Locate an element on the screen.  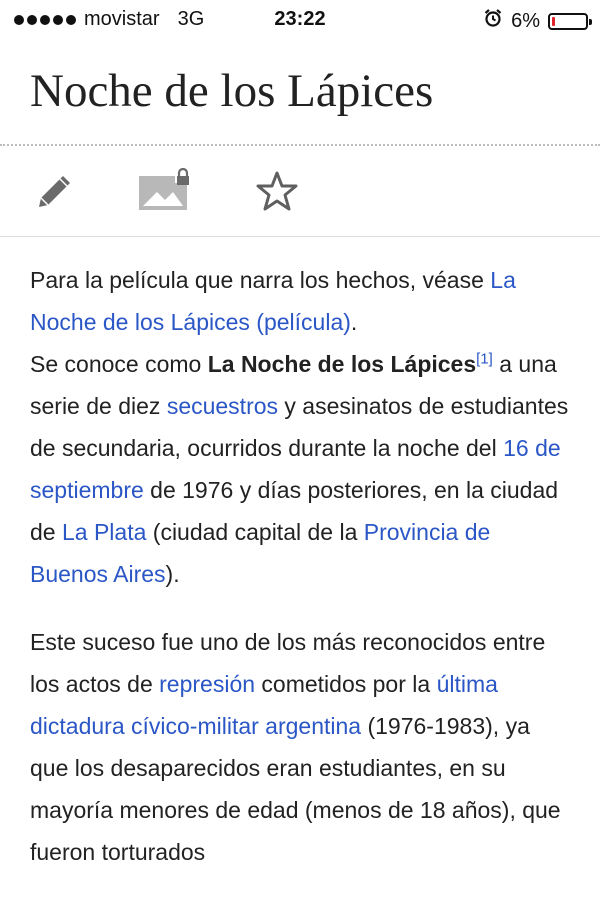
star-icon is located at coordinates (277, 191).